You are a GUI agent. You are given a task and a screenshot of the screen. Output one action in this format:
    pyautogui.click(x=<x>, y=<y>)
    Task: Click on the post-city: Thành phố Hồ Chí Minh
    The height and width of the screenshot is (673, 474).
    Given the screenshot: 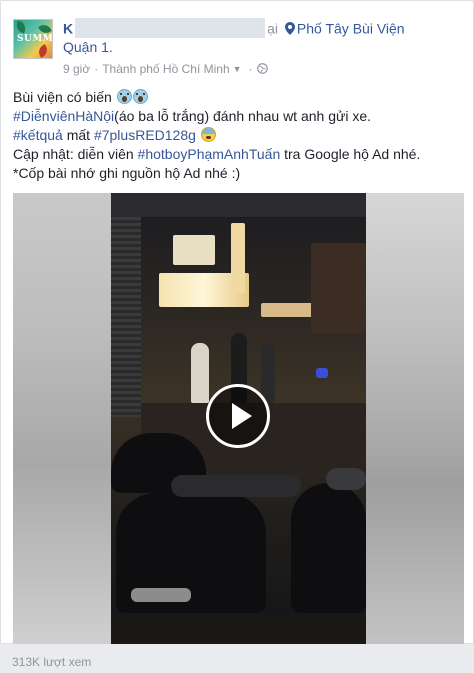 What is the action you would take?
    pyautogui.click(x=165, y=69)
    